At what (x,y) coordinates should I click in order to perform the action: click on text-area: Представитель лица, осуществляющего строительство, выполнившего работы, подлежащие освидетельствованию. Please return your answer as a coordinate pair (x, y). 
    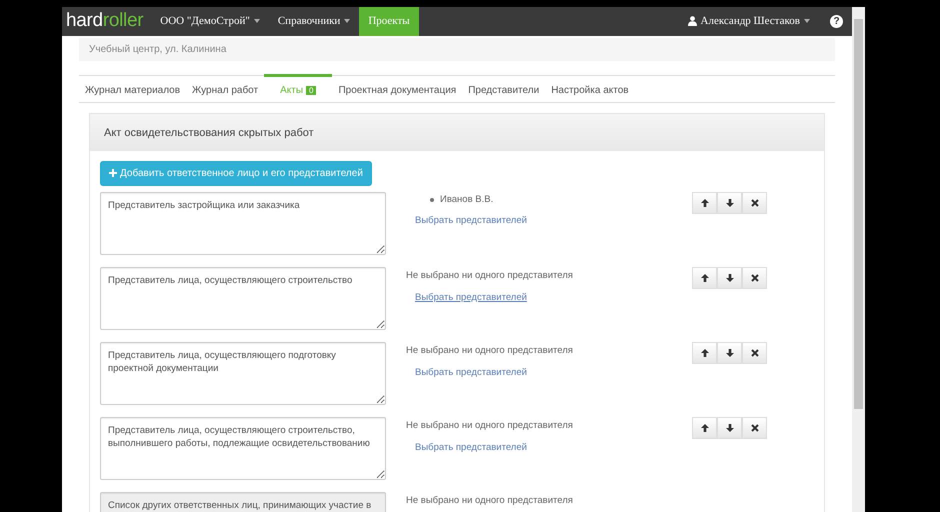
    Looking at the image, I should click on (243, 448).